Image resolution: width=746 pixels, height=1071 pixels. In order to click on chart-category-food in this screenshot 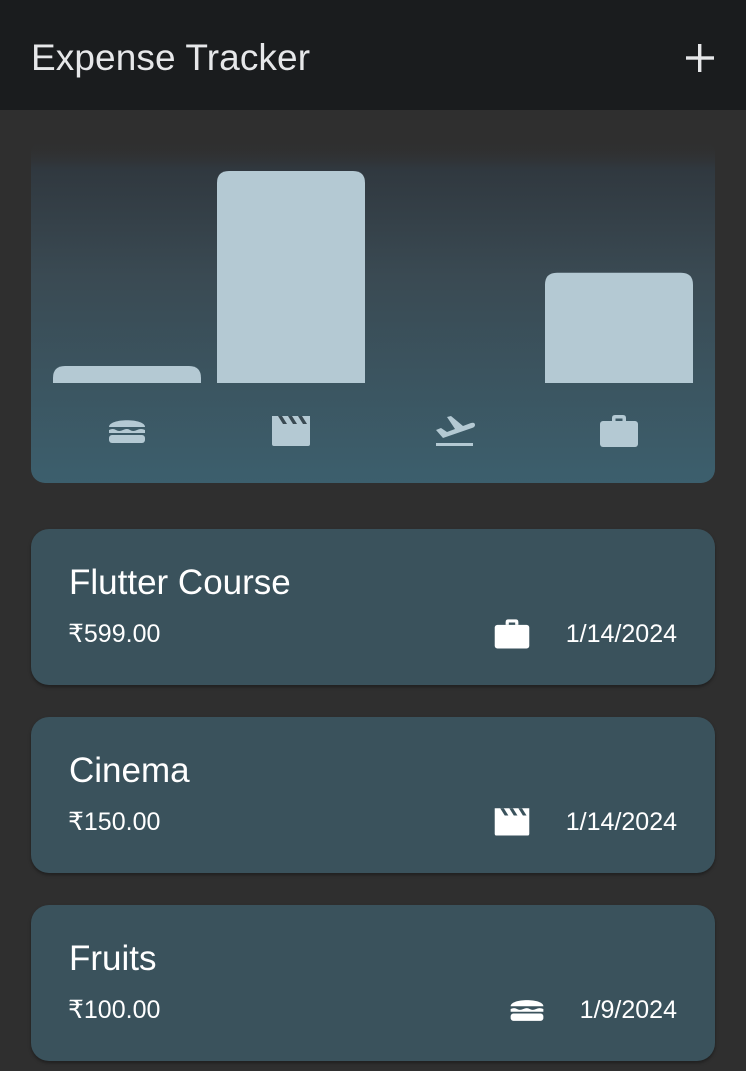, I will do `click(127, 430)`.